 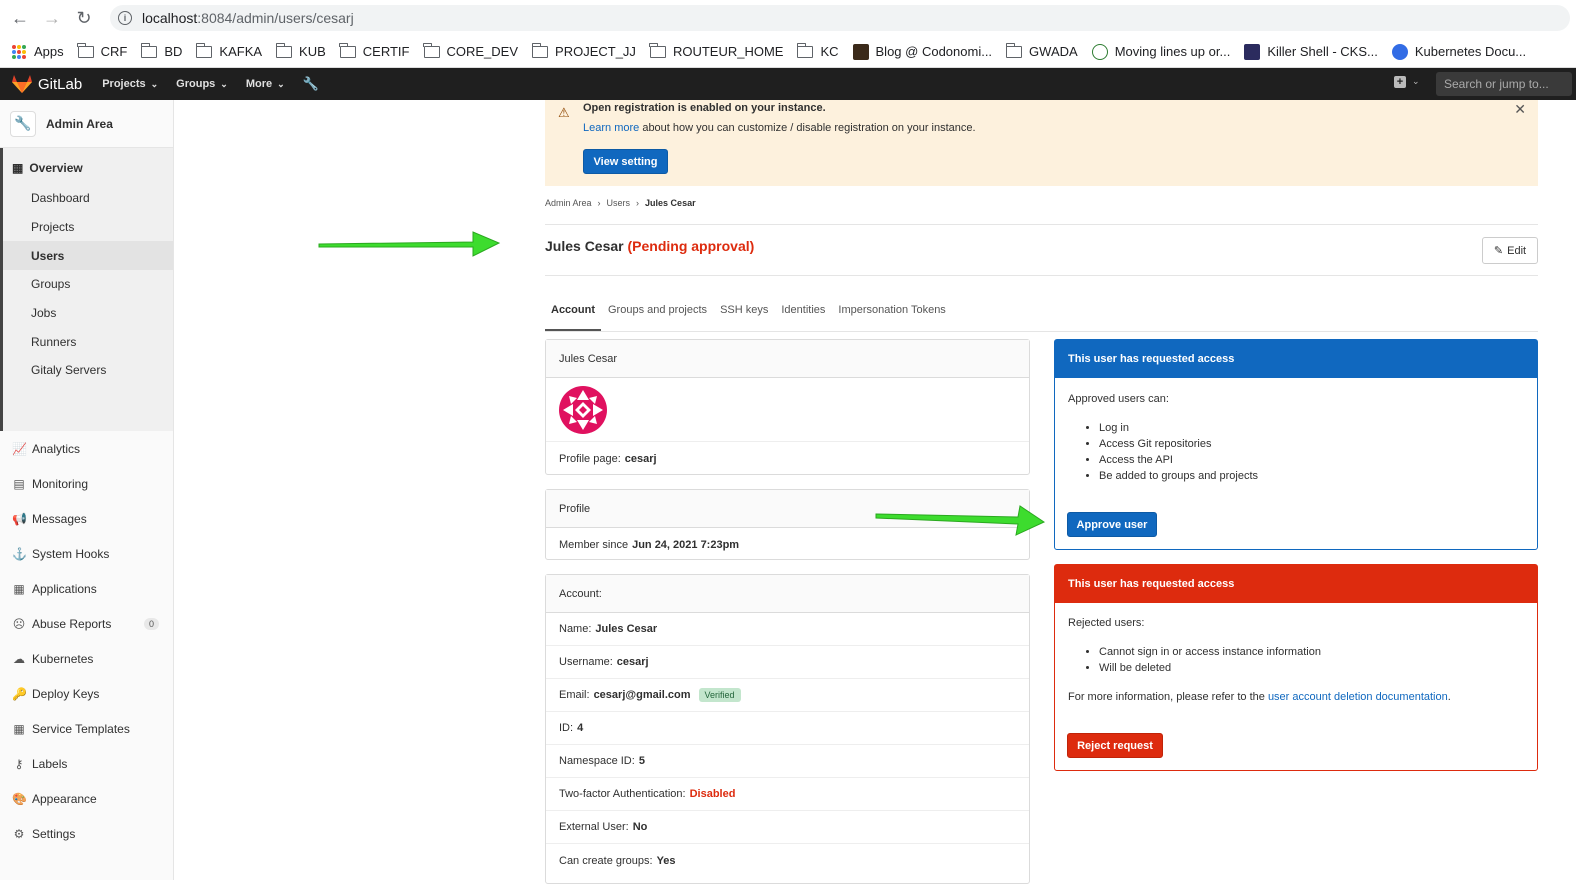 What do you see at coordinates (86, 483) in the screenshot?
I see `sidebar-item-monitoring: ▤ Monitoring` at bounding box center [86, 483].